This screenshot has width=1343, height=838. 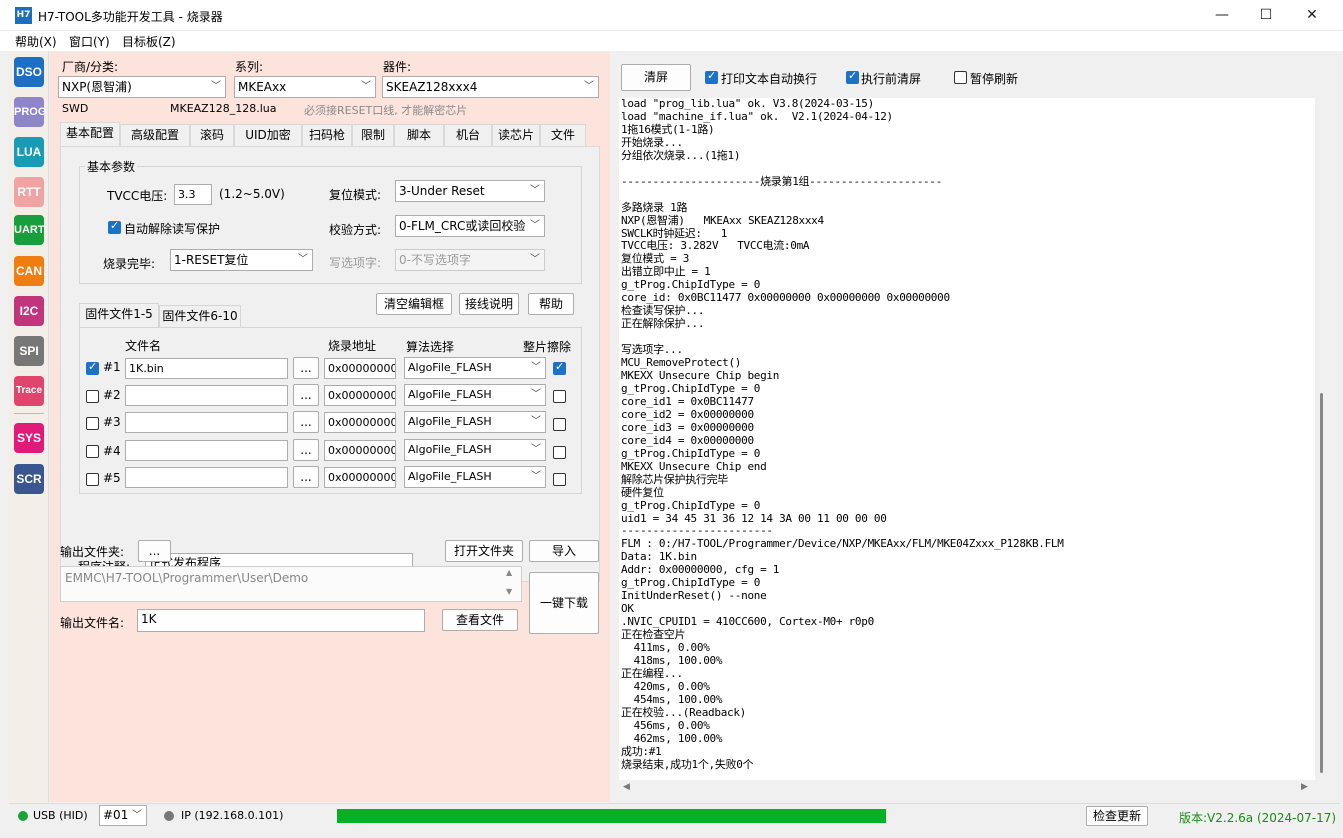 I want to click on close-button: ✕, so click(x=1312, y=15).